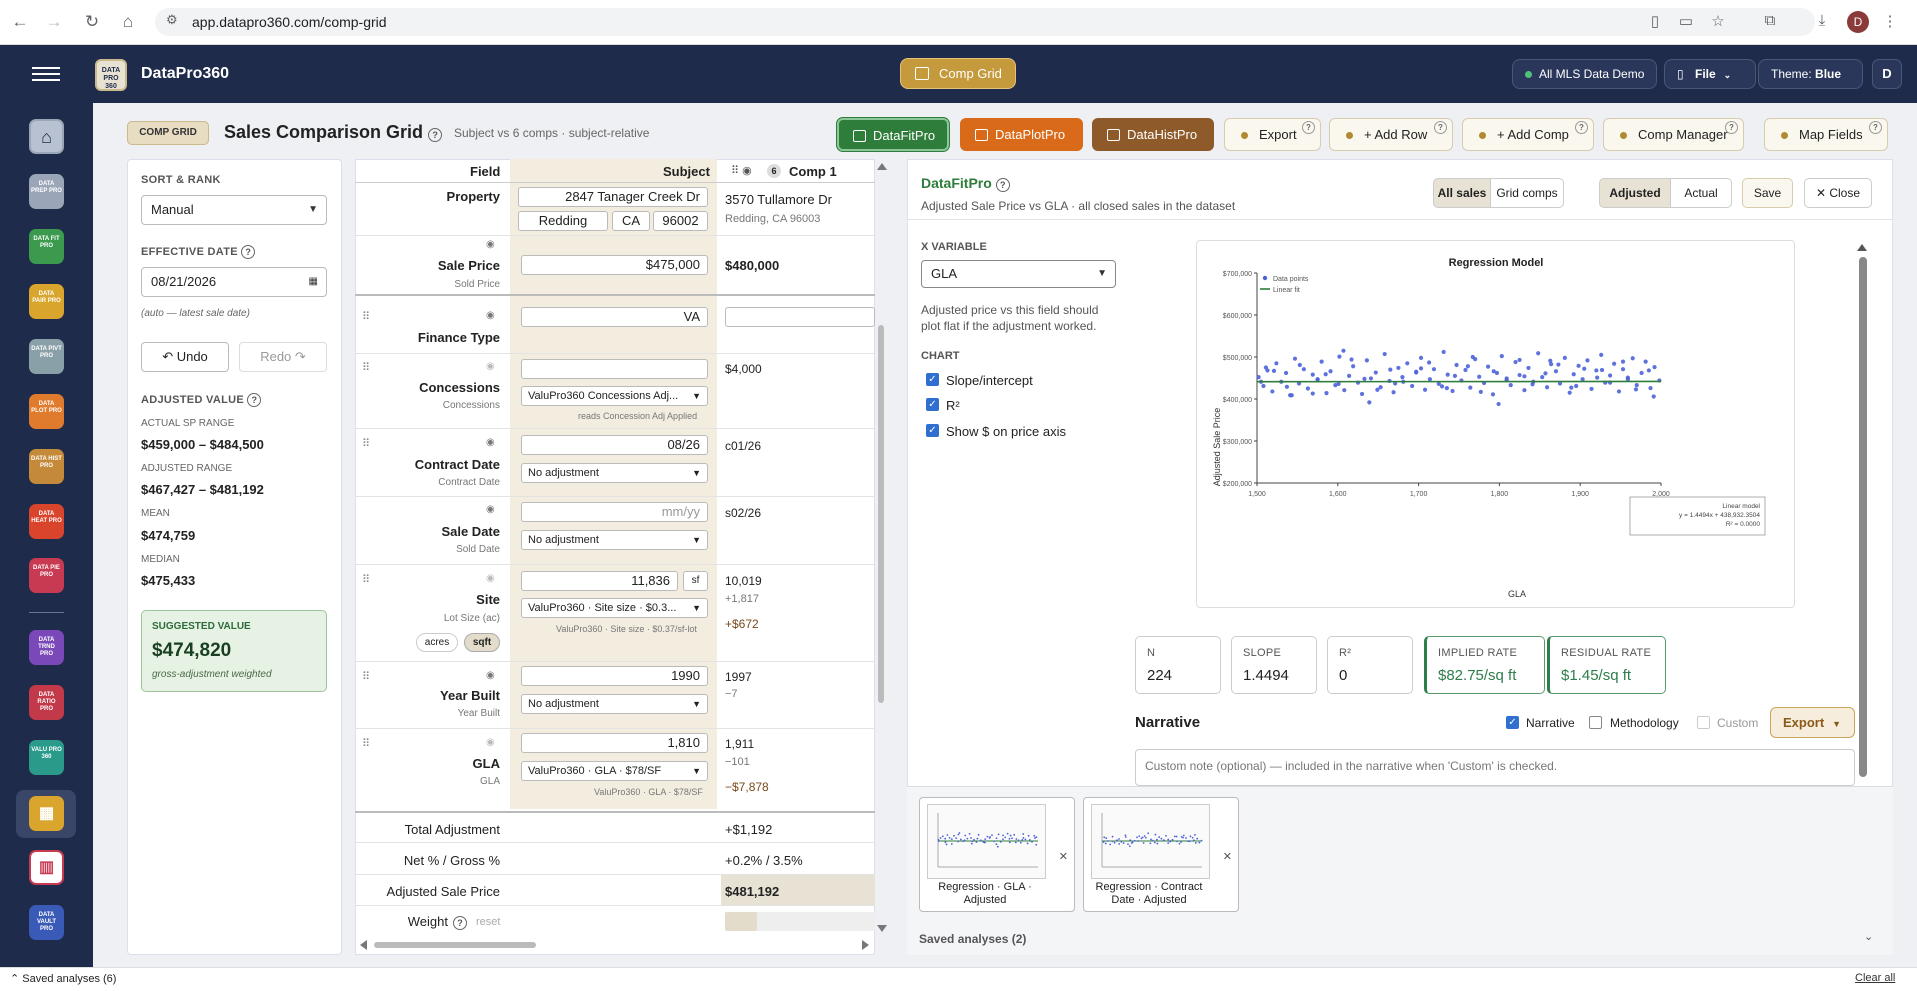 The height and width of the screenshot is (991, 1917). What do you see at coordinates (46, 301) in the screenshot?
I see `rail-data-pair-pro-icon: DATA PAIR PRO` at bounding box center [46, 301].